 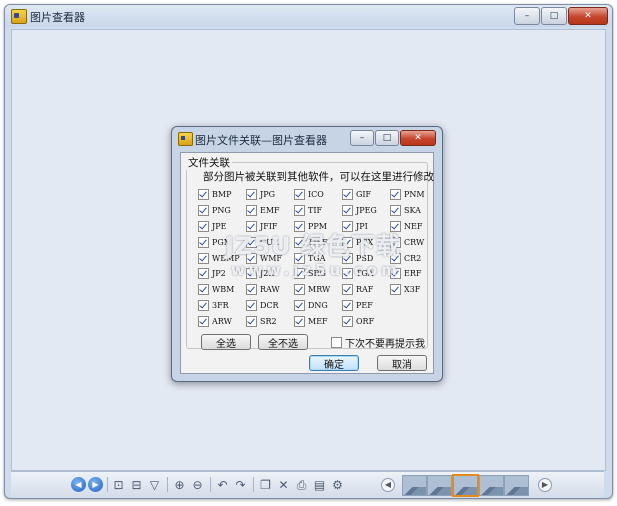 What do you see at coordinates (222, 242) in the screenshot?
I see `format-option-pgm: PGM` at bounding box center [222, 242].